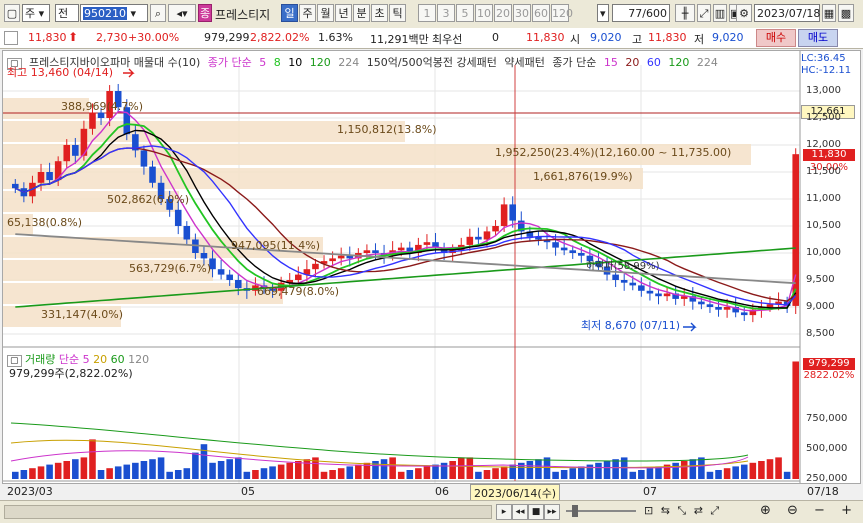 This screenshot has width=863, height=523. What do you see at coordinates (11, 38) in the screenshot?
I see `checkbox` at bounding box center [11, 38].